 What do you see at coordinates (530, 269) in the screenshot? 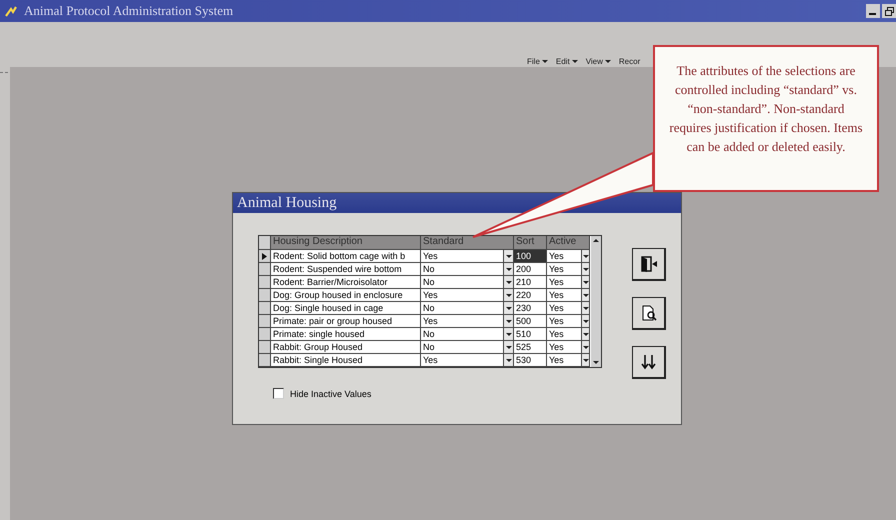
I see `table-cell: 200` at bounding box center [530, 269].